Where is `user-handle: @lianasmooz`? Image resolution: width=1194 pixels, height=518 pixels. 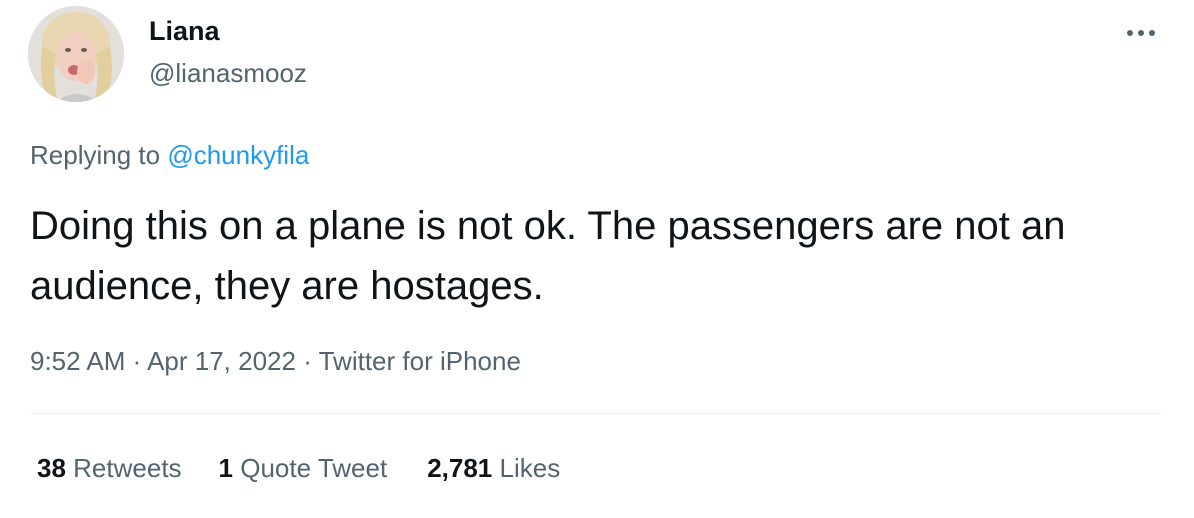
user-handle: @lianasmooz is located at coordinates (228, 73).